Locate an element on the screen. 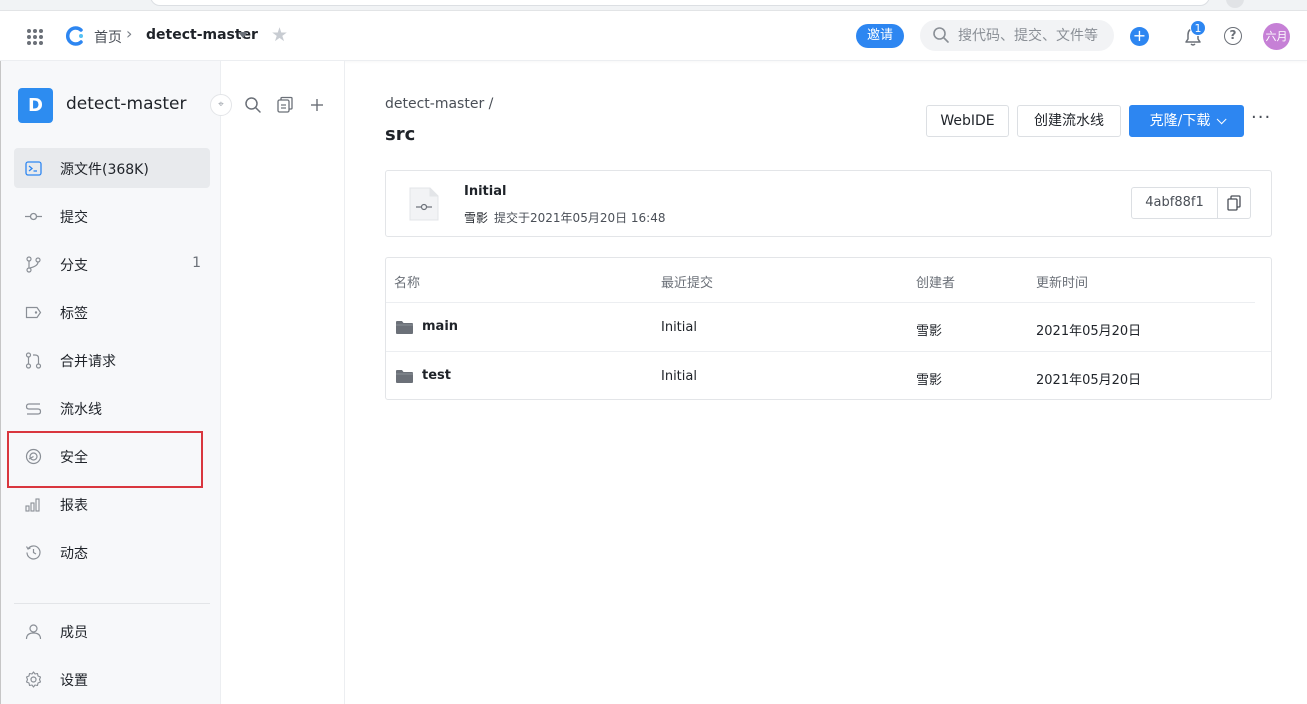 The image size is (1307, 704). sidebar-item-label: 标签 is located at coordinates (74, 314).